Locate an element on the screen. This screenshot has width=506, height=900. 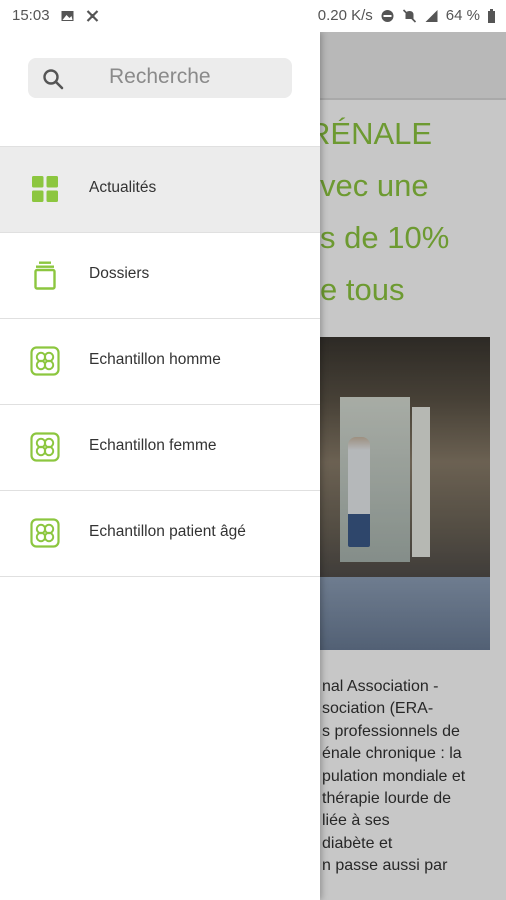
signal-icon is located at coordinates (431, 15).